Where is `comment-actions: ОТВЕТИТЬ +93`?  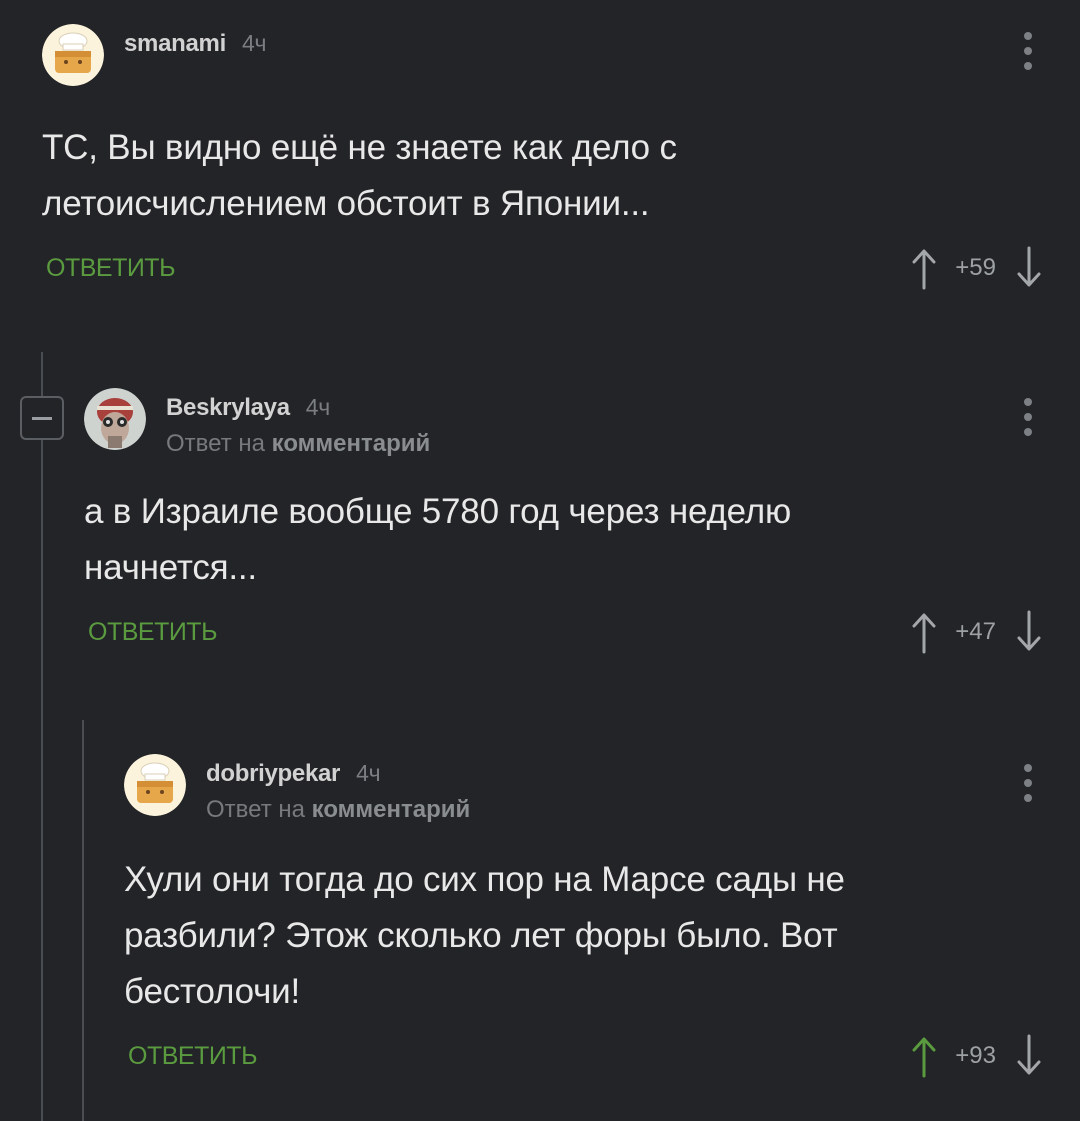 comment-actions: ОТВЕТИТЬ +93 is located at coordinates (602, 1059).